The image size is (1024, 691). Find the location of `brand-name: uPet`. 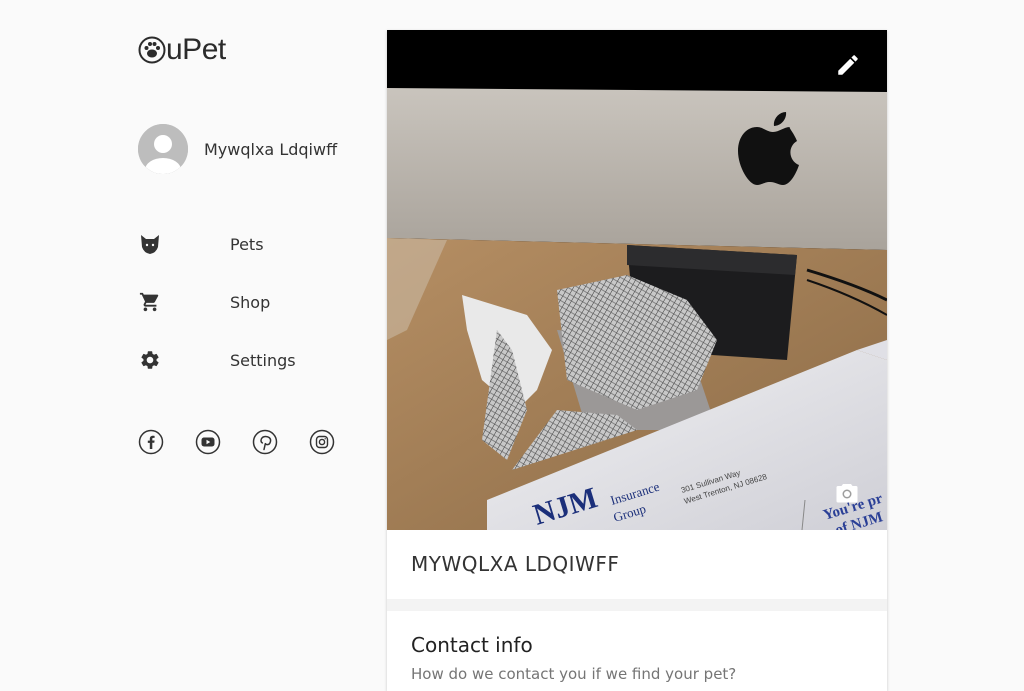

brand-name: uPet is located at coordinates (196, 49).